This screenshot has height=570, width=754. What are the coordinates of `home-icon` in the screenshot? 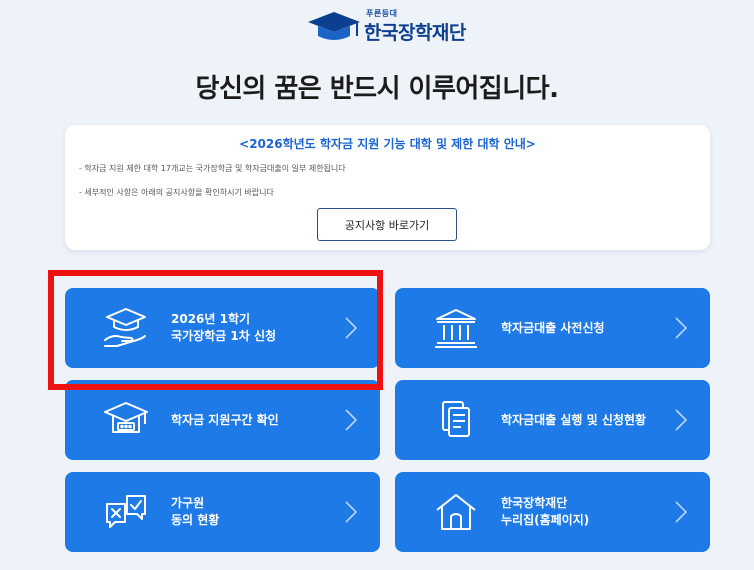 It's located at (456, 512).